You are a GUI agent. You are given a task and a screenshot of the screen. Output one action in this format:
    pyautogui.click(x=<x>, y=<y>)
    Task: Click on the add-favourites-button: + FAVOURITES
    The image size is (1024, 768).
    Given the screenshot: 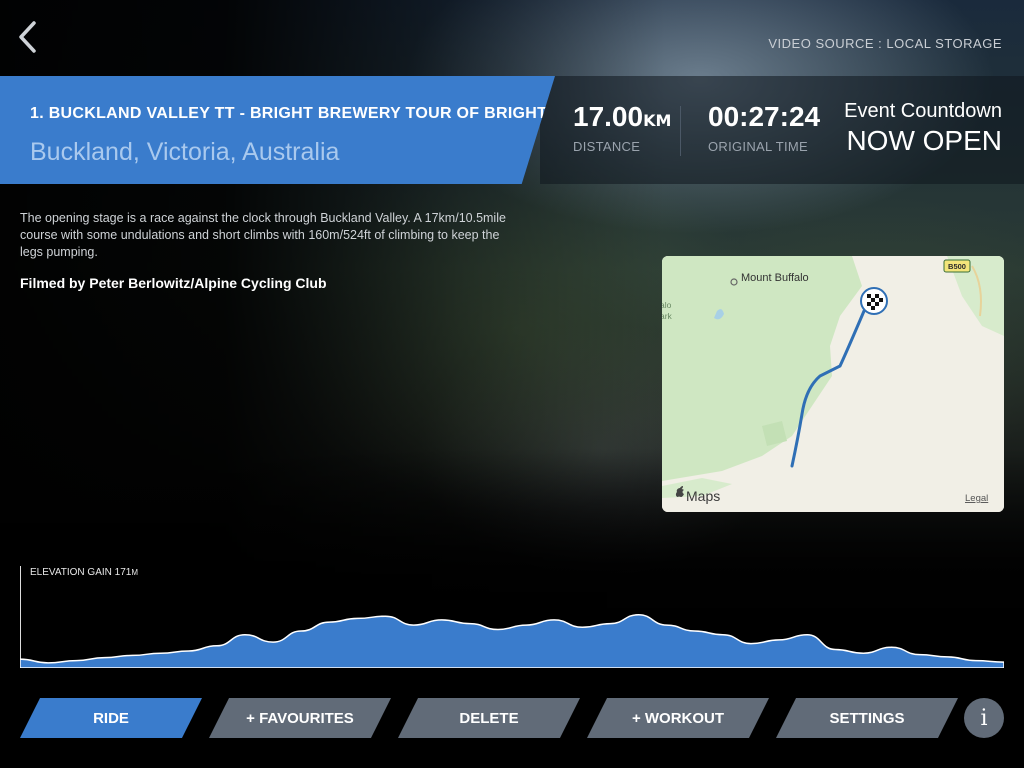 What is the action you would take?
    pyautogui.click(x=300, y=718)
    